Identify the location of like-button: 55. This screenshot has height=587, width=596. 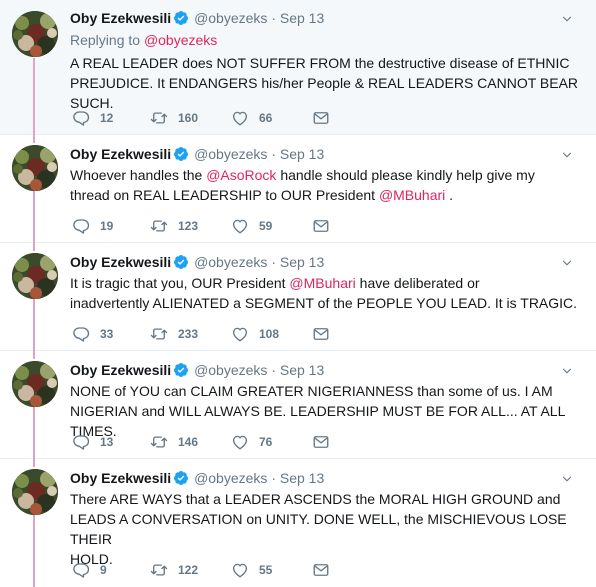
(251, 570).